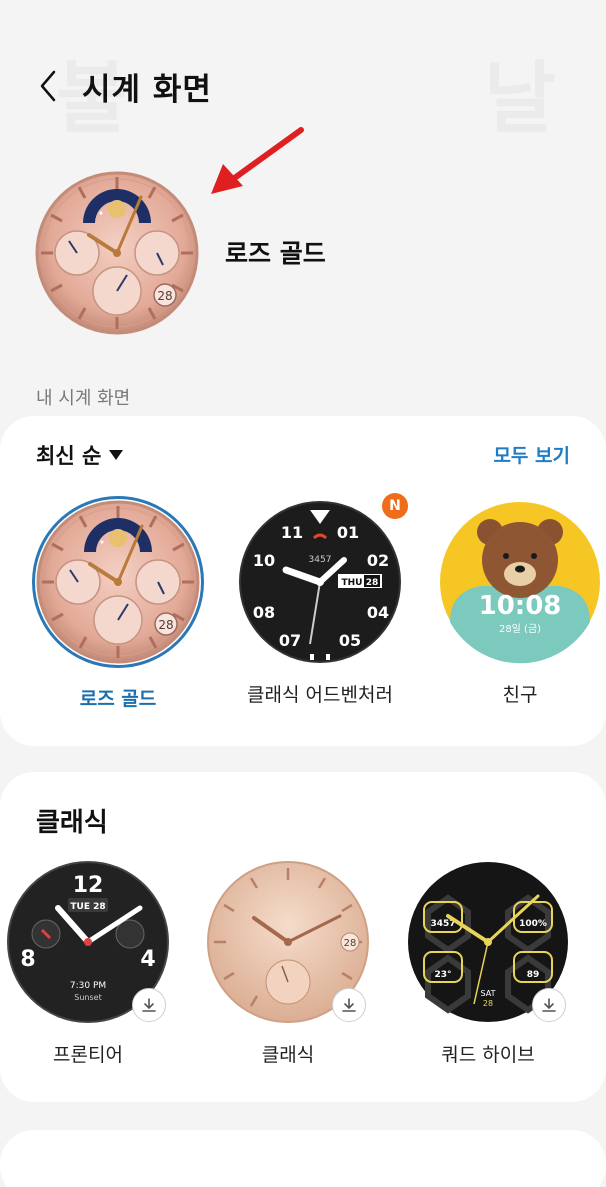 The image size is (606, 1187). What do you see at coordinates (288, 963) in the screenshot?
I see `classic-face-item: 28 클래식` at bounding box center [288, 963].